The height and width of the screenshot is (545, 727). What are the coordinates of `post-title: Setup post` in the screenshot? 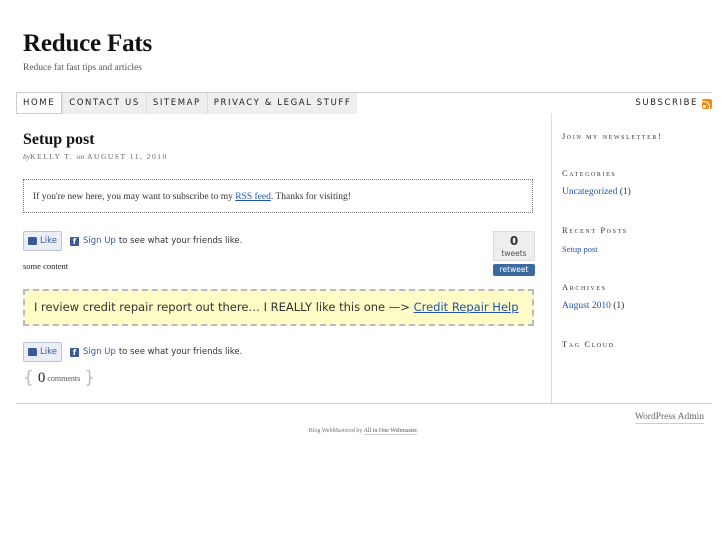 It's located at (59, 140).